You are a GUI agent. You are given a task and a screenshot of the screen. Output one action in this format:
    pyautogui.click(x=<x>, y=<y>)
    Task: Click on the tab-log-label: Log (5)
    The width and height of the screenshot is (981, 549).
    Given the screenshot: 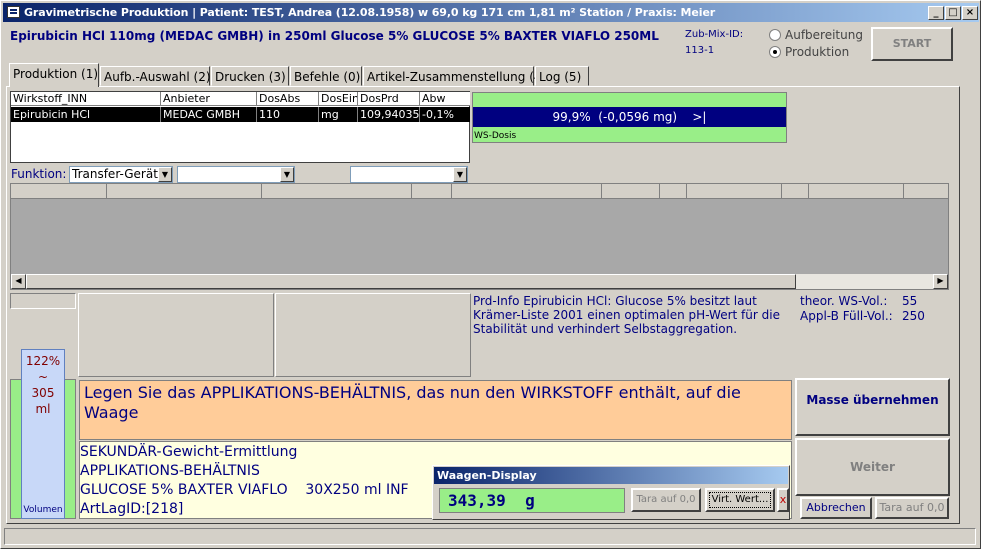 What is the action you would take?
    pyautogui.click(x=560, y=77)
    